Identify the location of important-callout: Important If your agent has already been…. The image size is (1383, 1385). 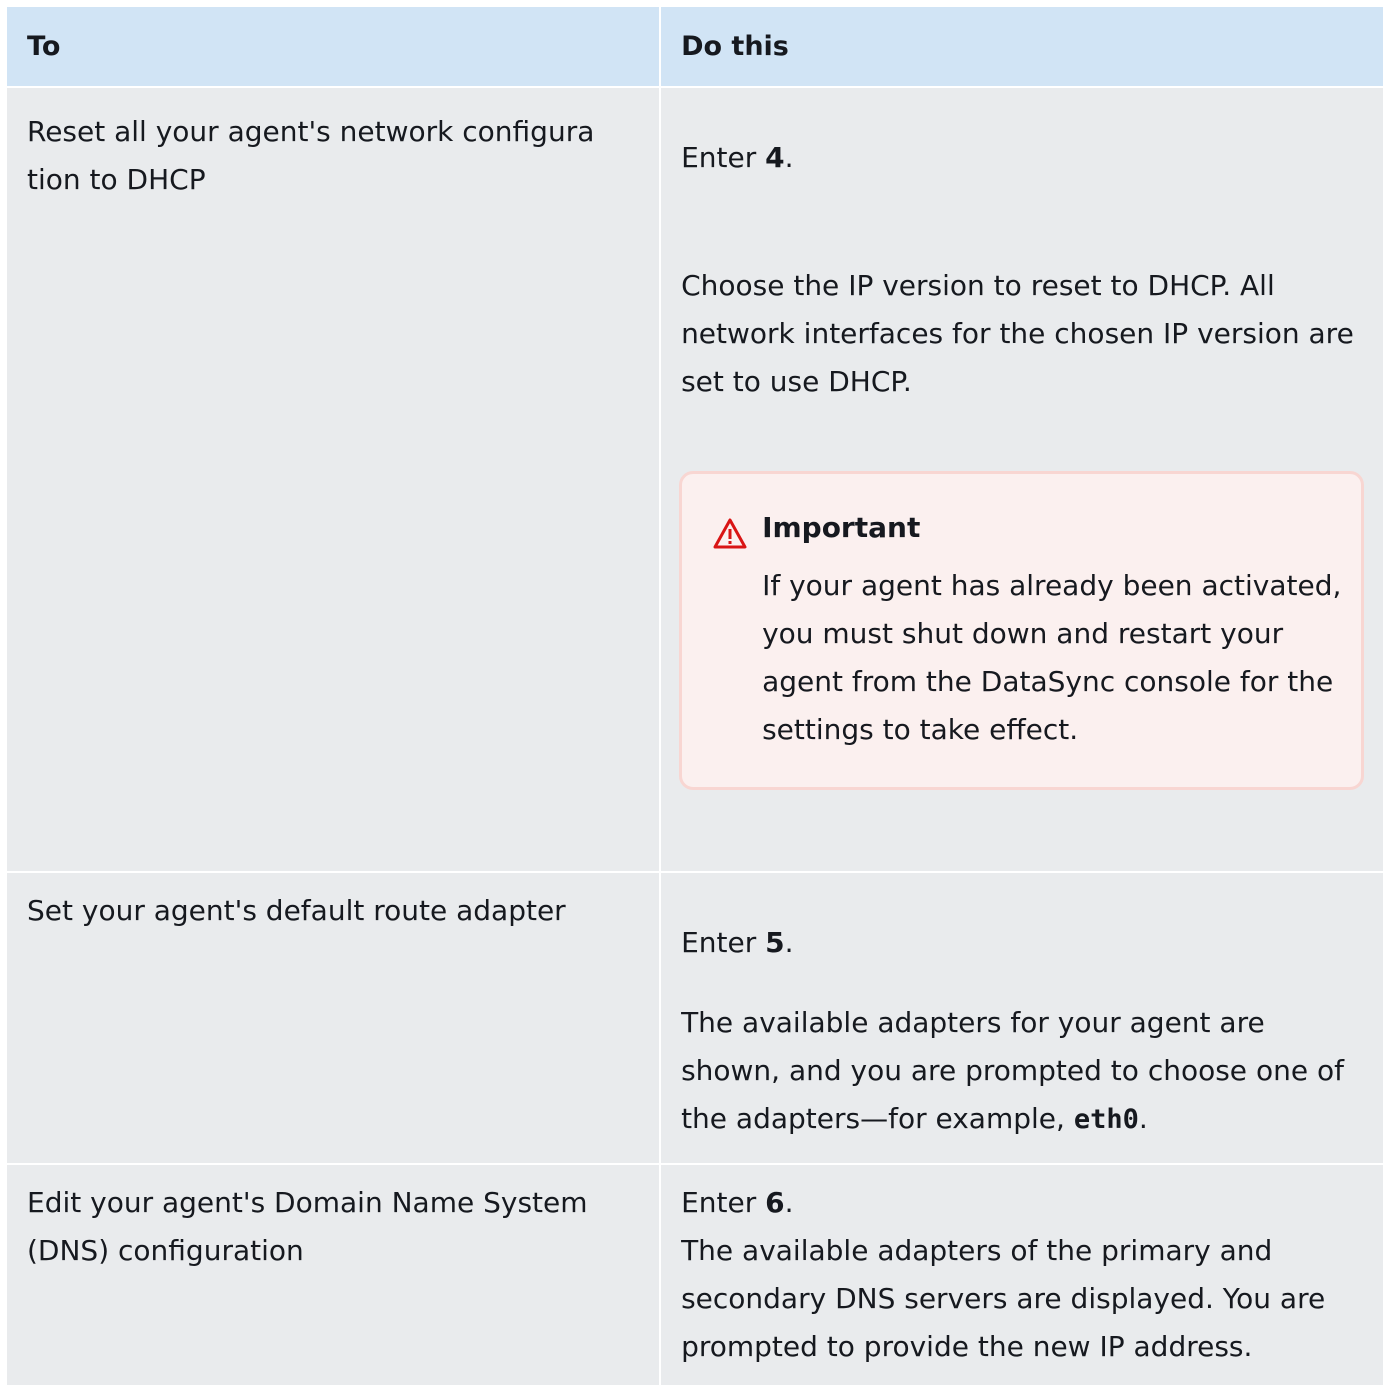
(1022, 630).